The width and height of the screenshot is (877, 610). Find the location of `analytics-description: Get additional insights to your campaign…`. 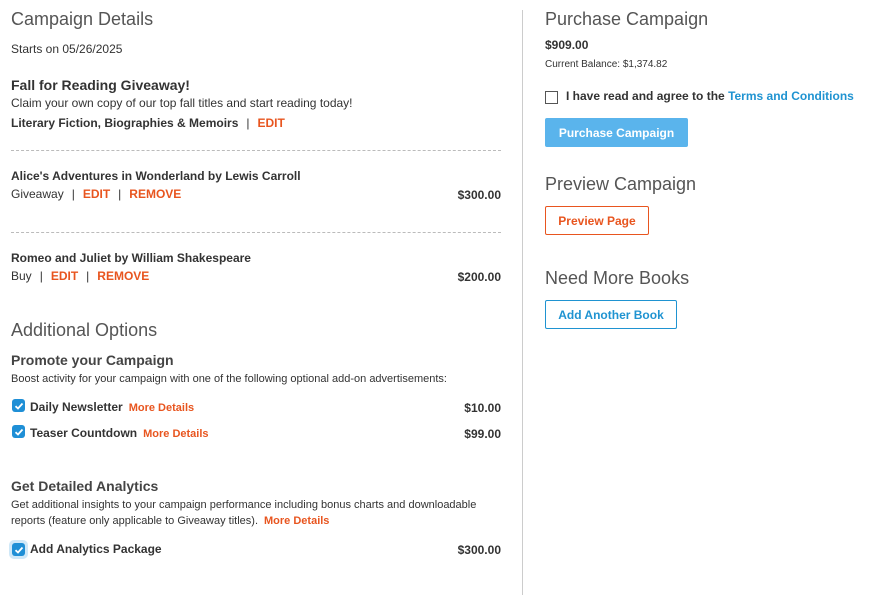

analytics-description: Get additional insights to your campaign… is located at coordinates (244, 505).